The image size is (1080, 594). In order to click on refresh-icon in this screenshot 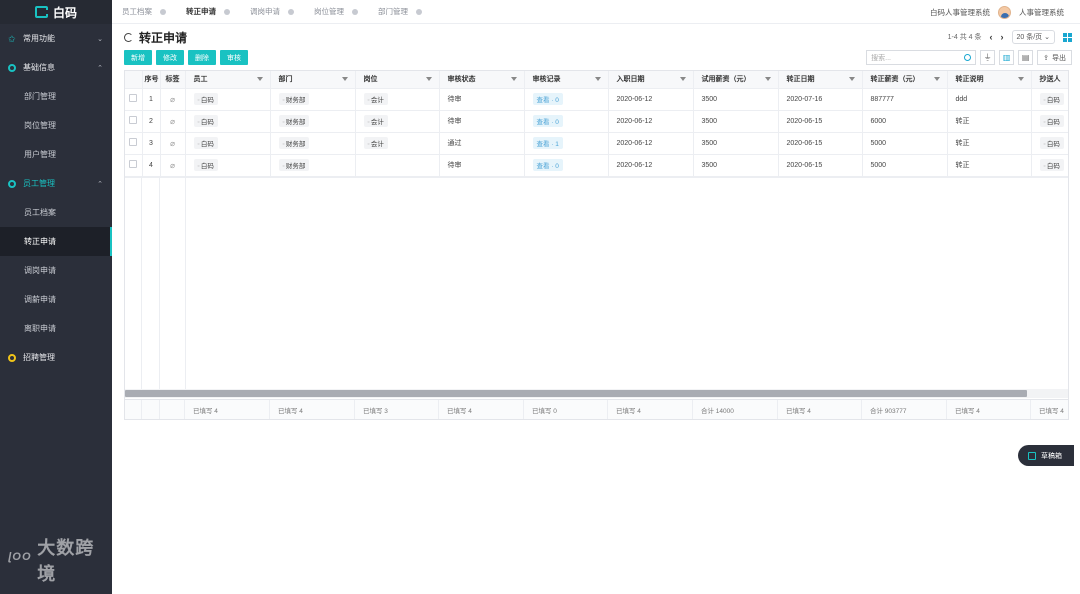, I will do `click(128, 37)`.